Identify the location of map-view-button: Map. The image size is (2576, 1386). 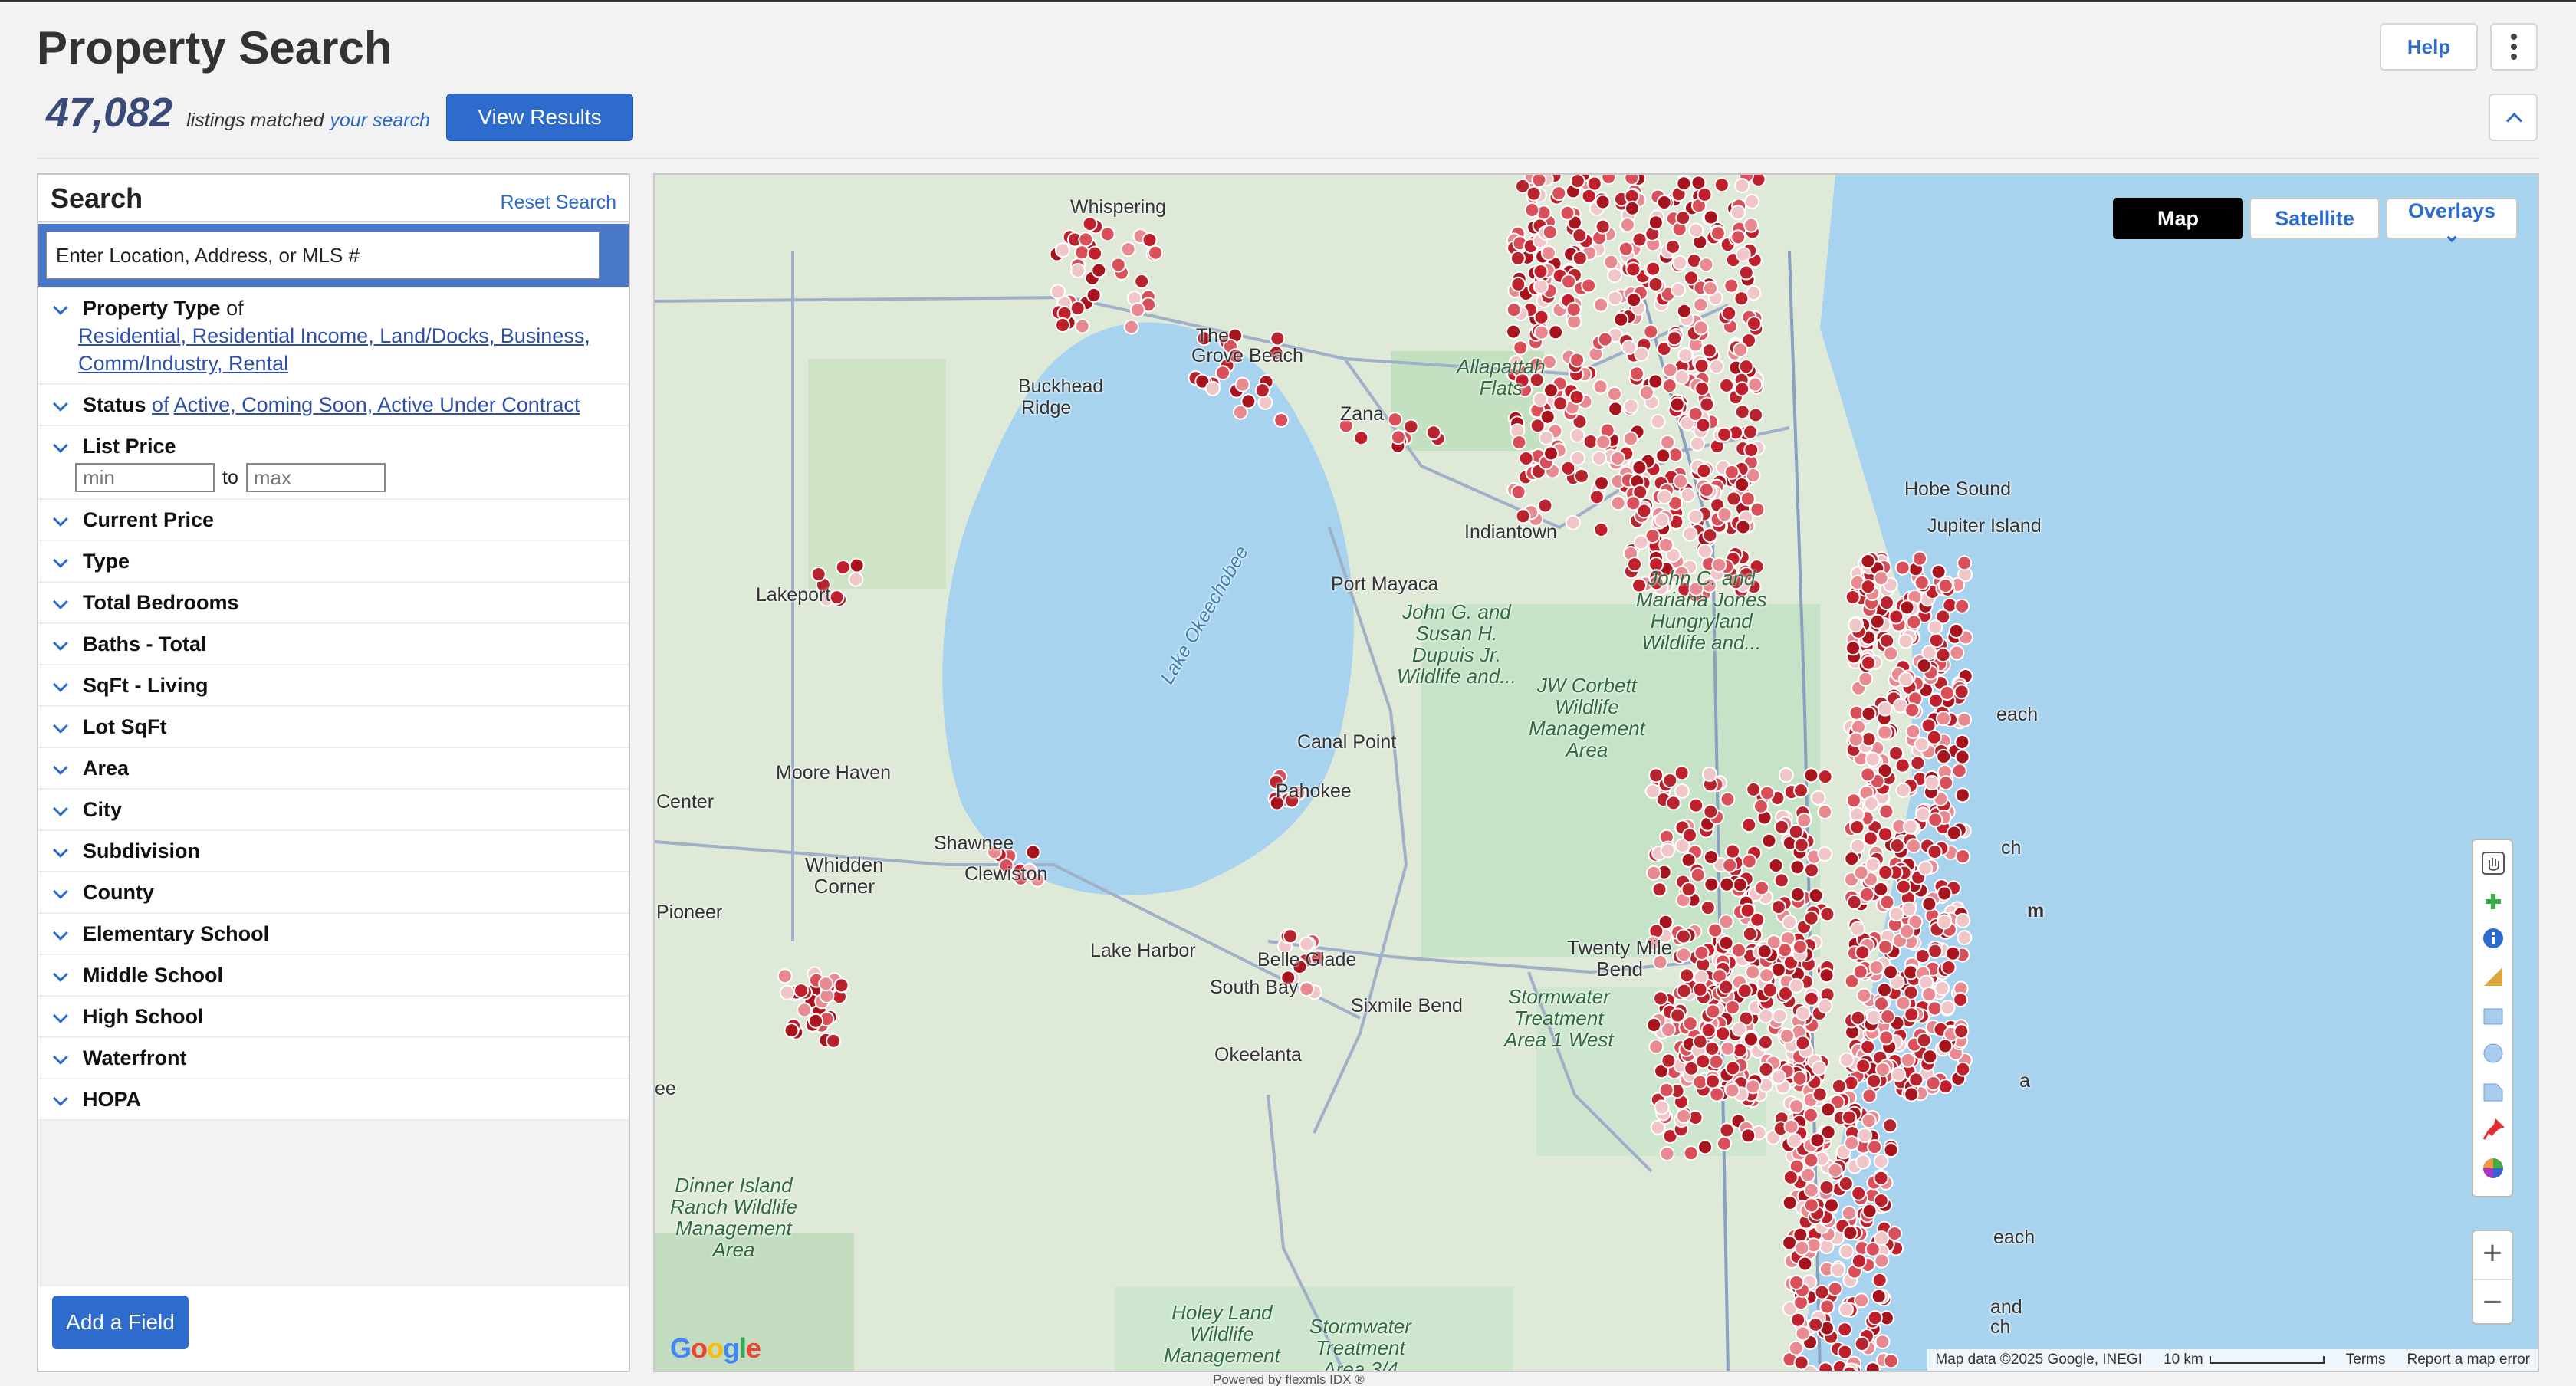
(2178, 219).